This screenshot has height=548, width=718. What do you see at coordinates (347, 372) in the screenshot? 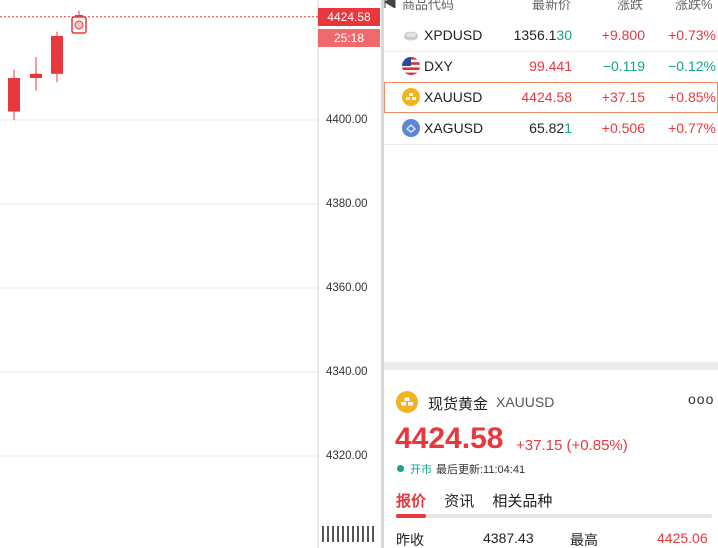
I see `y-tick-label: 4340.00` at bounding box center [347, 372].